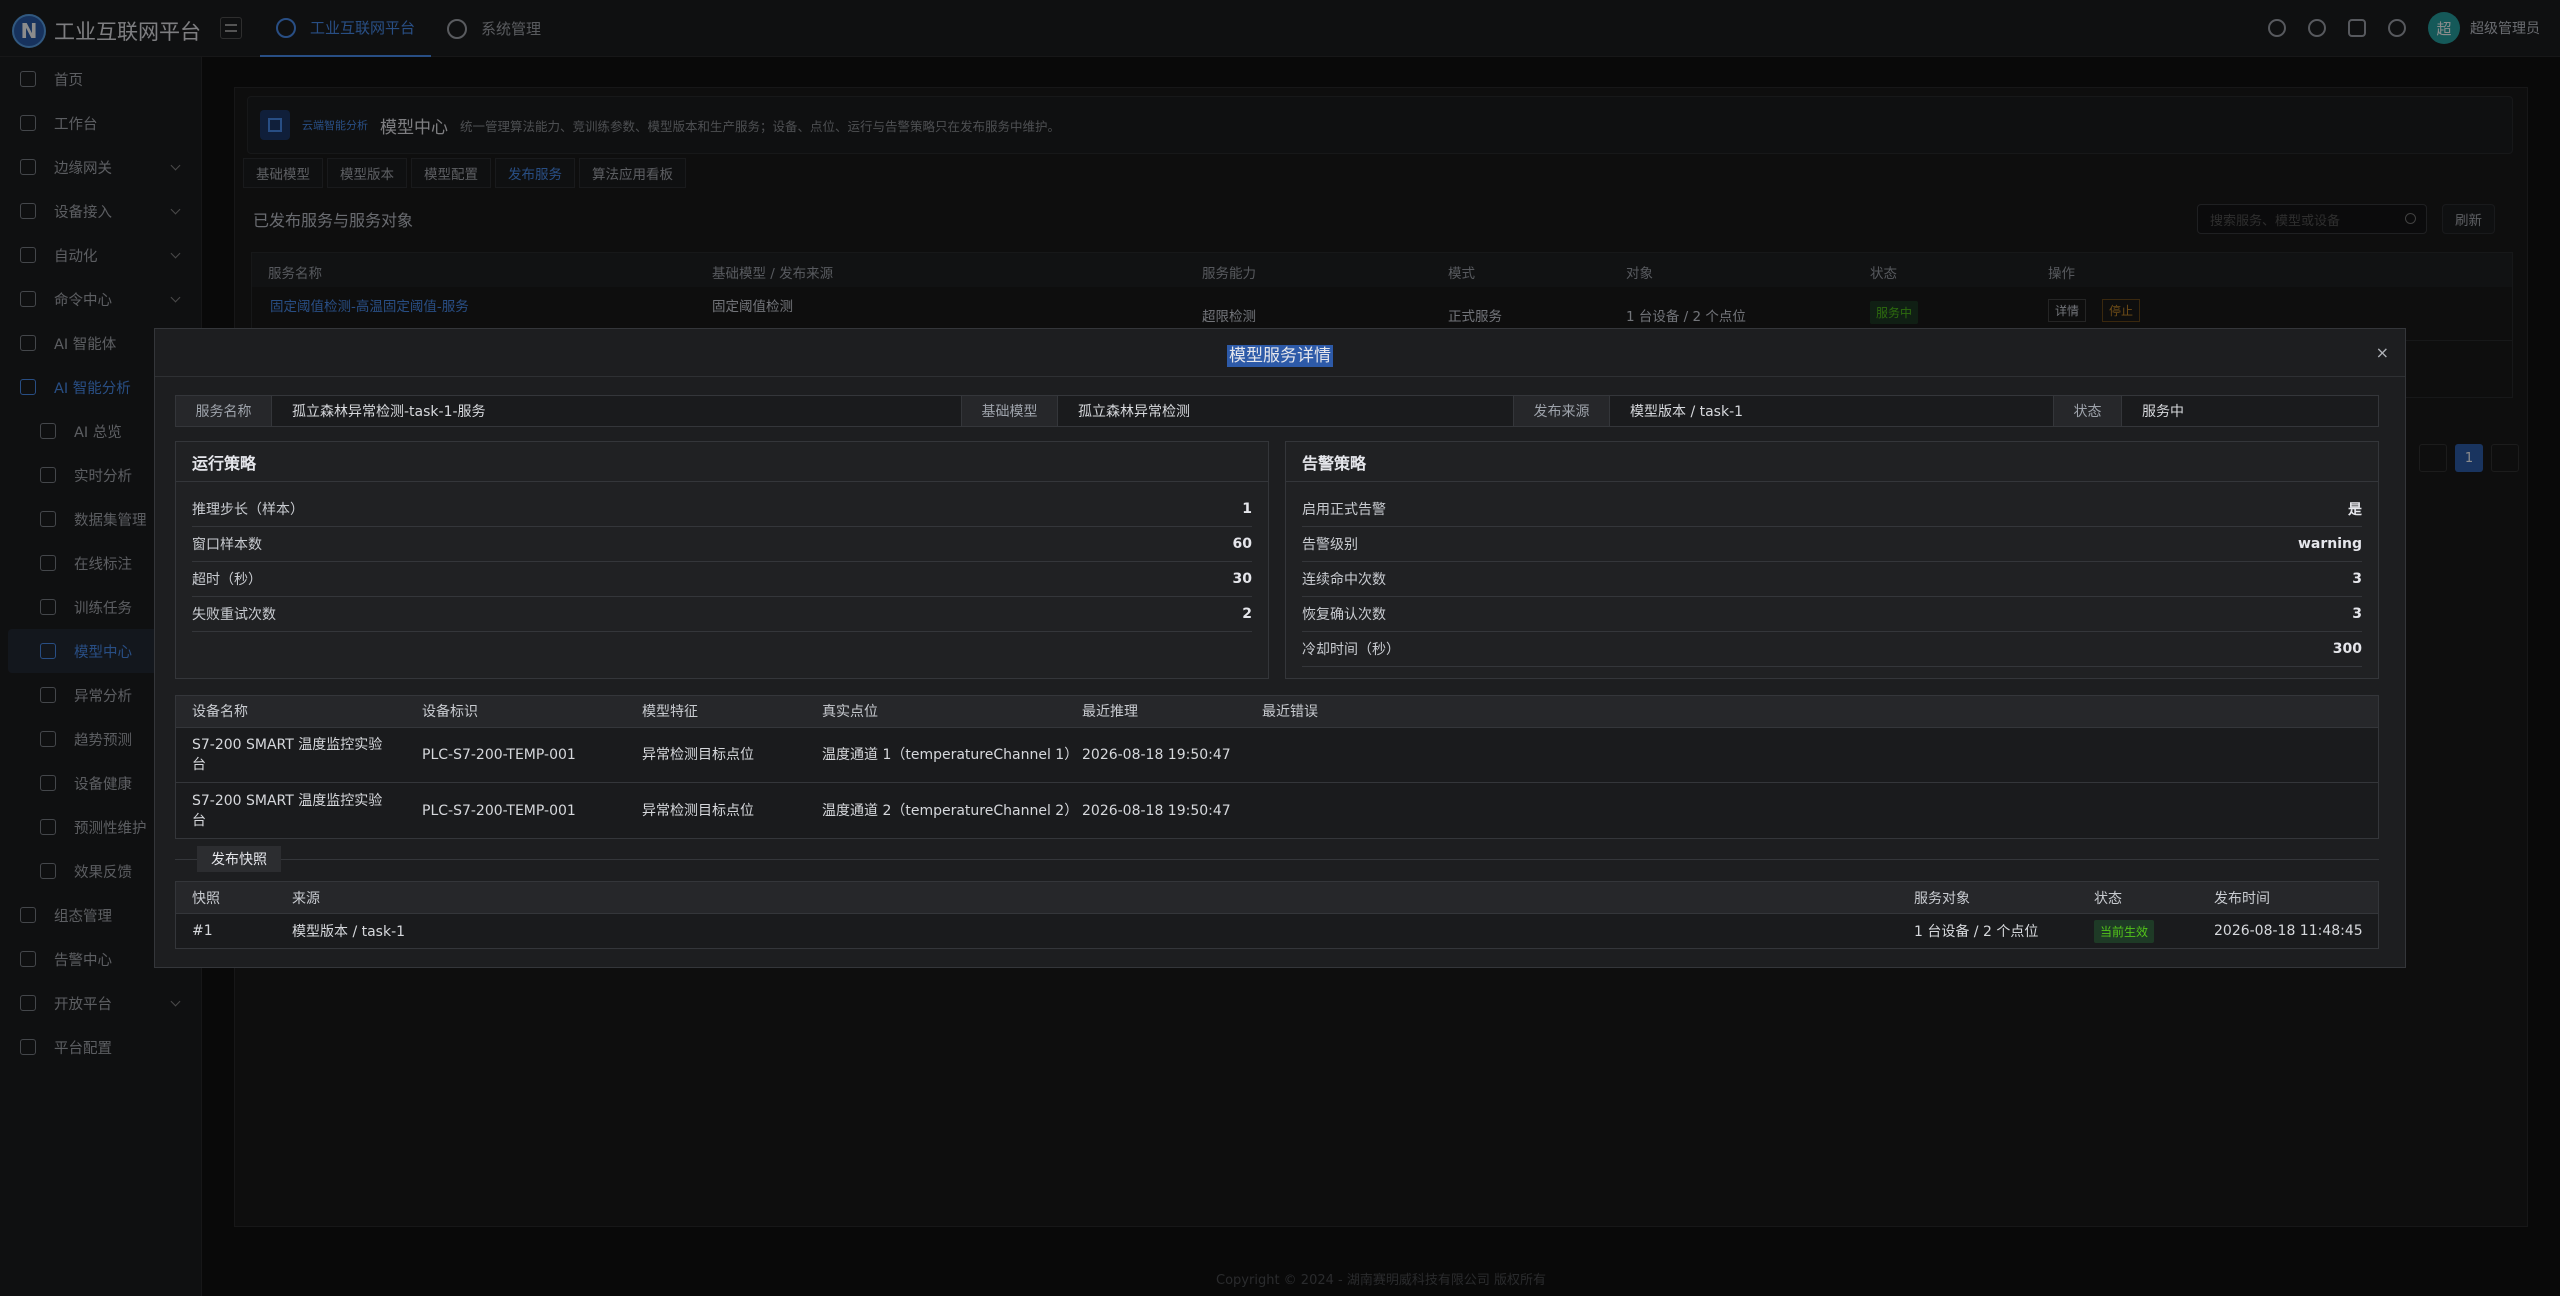 The height and width of the screenshot is (1296, 2560). Describe the element at coordinates (234, 615) in the screenshot. I see `policy-key: 失败重试次数` at that location.